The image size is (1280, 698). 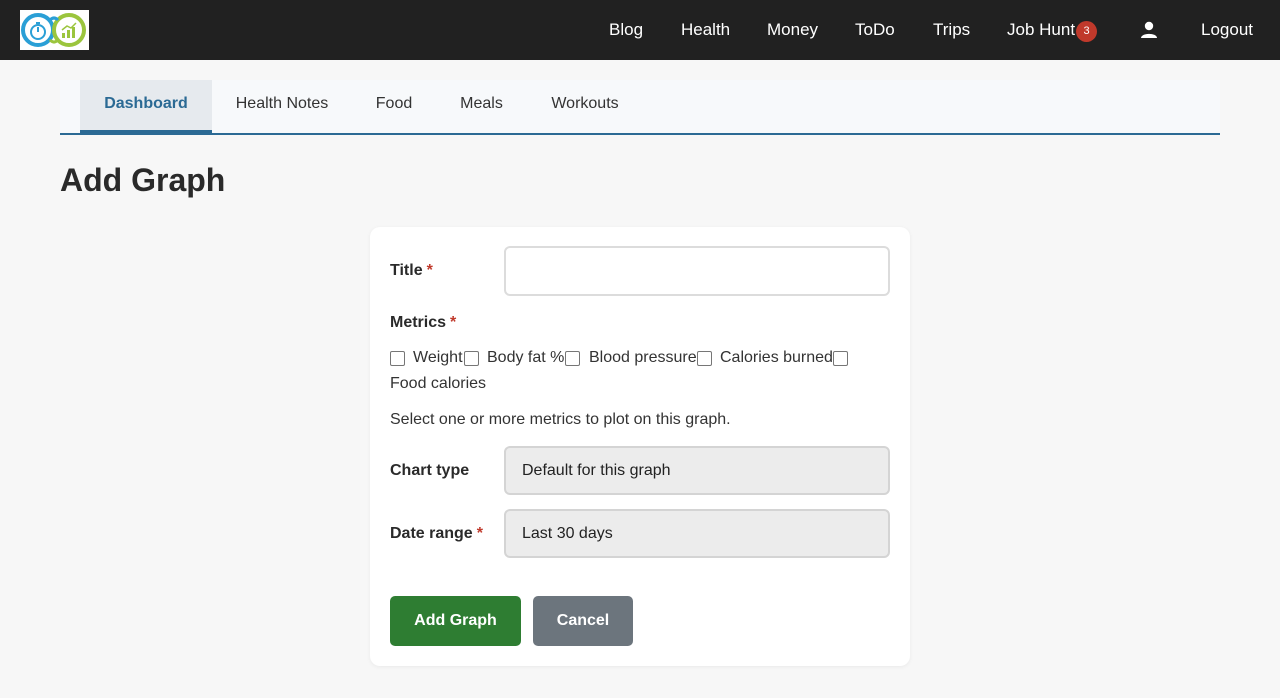 What do you see at coordinates (875, 30) in the screenshot?
I see `nav-todo: ToDo` at bounding box center [875, 30].